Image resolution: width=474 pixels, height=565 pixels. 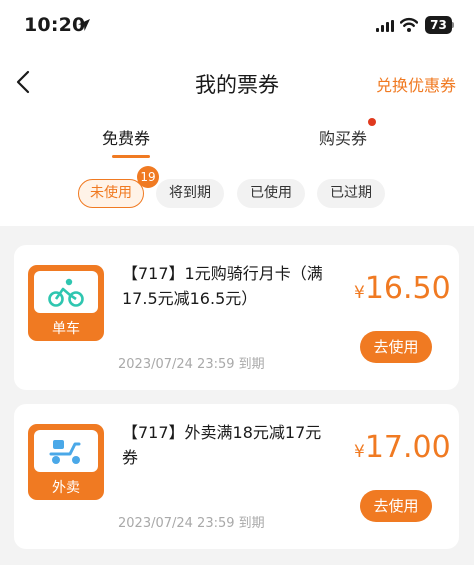 I want to click on active-tab-indicator, so click(x=131, y=156).